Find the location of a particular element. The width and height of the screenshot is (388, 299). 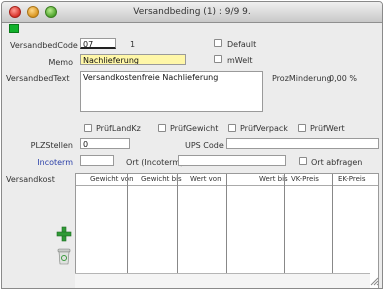

column-header-vk-preis: VK-Preis is located at coordinates (305, 179).